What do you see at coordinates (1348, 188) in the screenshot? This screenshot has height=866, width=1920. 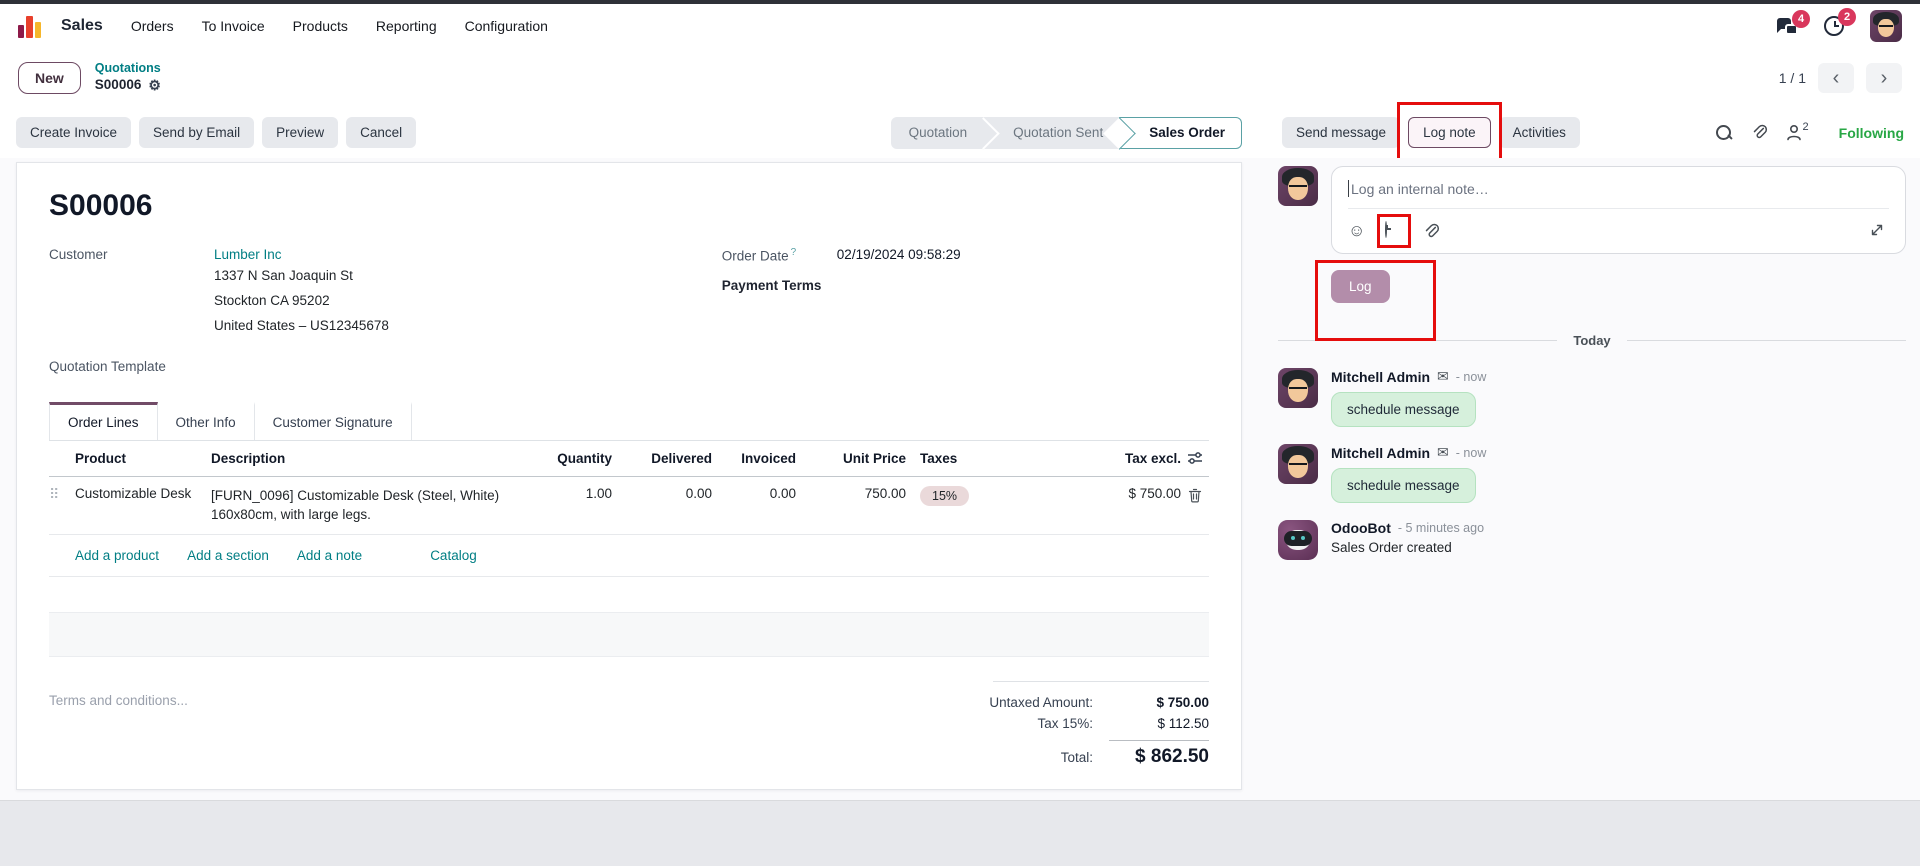 I see `text-cursor` at bounding box center [1348, 188].